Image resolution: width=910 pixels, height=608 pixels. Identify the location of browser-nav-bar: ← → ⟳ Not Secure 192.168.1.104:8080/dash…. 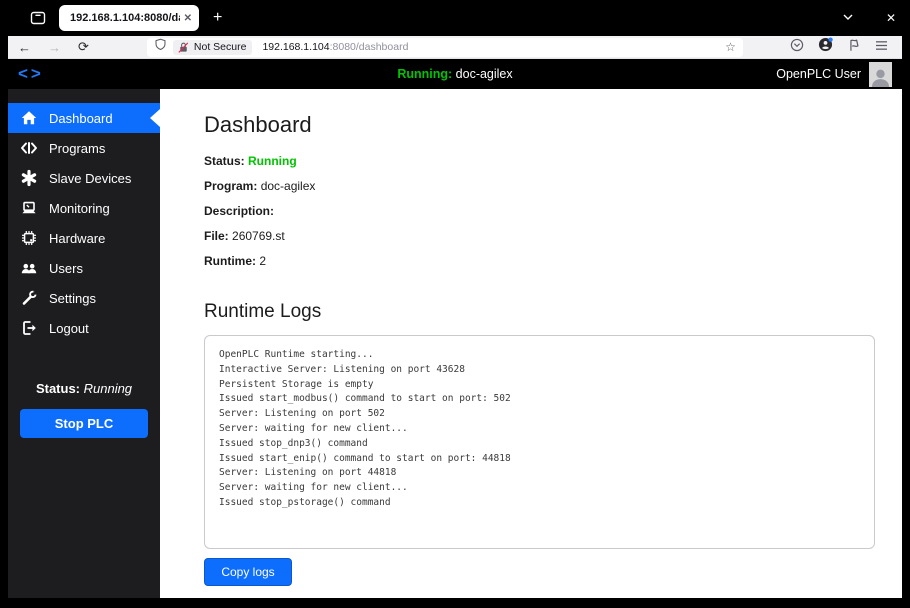
(455, 47).